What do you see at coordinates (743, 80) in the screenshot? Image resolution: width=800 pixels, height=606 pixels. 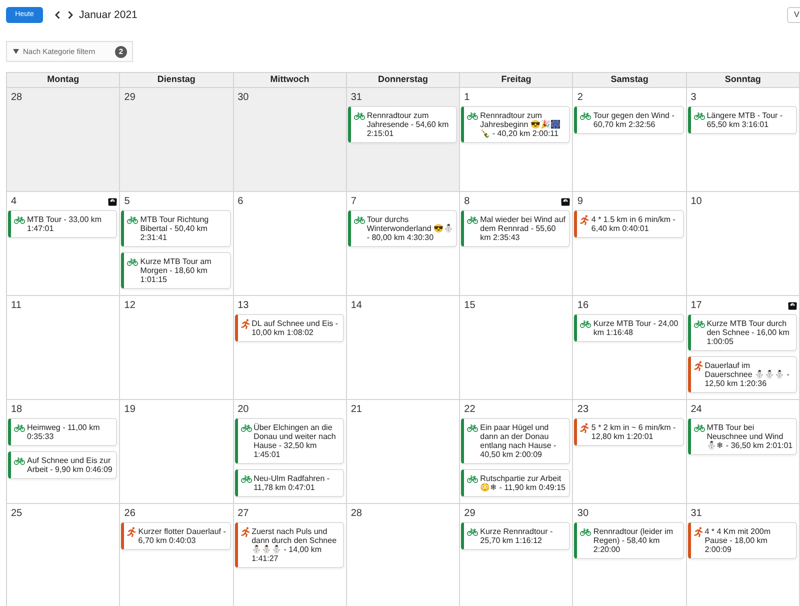 I see `weekday-header: Sonntag` at bounding box center [743, 80].